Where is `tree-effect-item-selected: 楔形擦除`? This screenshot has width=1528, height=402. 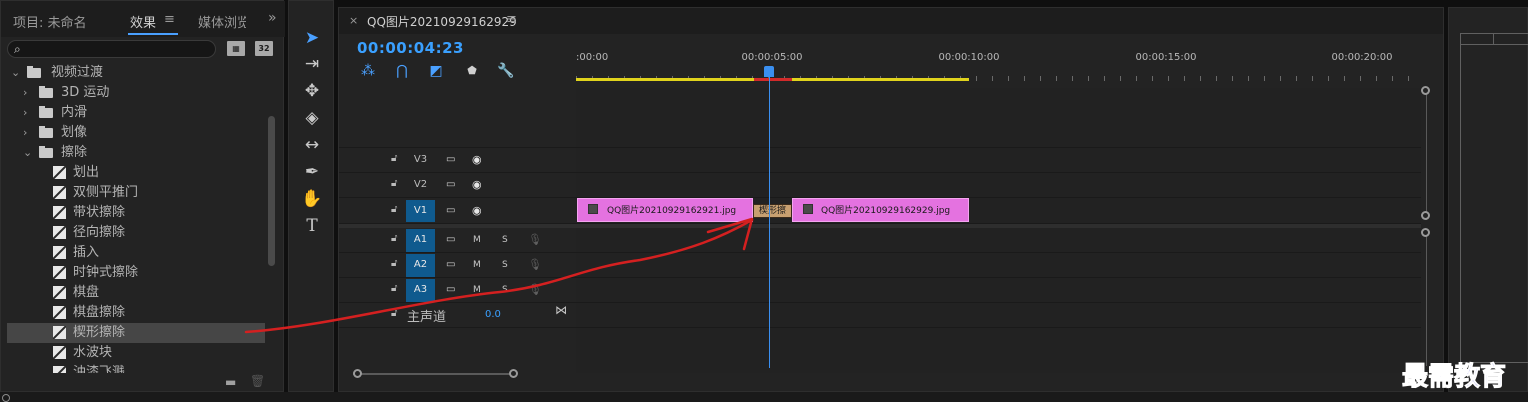 tree-effect-item-selected: 楔形擦除 is located at coordinates (136, 333).